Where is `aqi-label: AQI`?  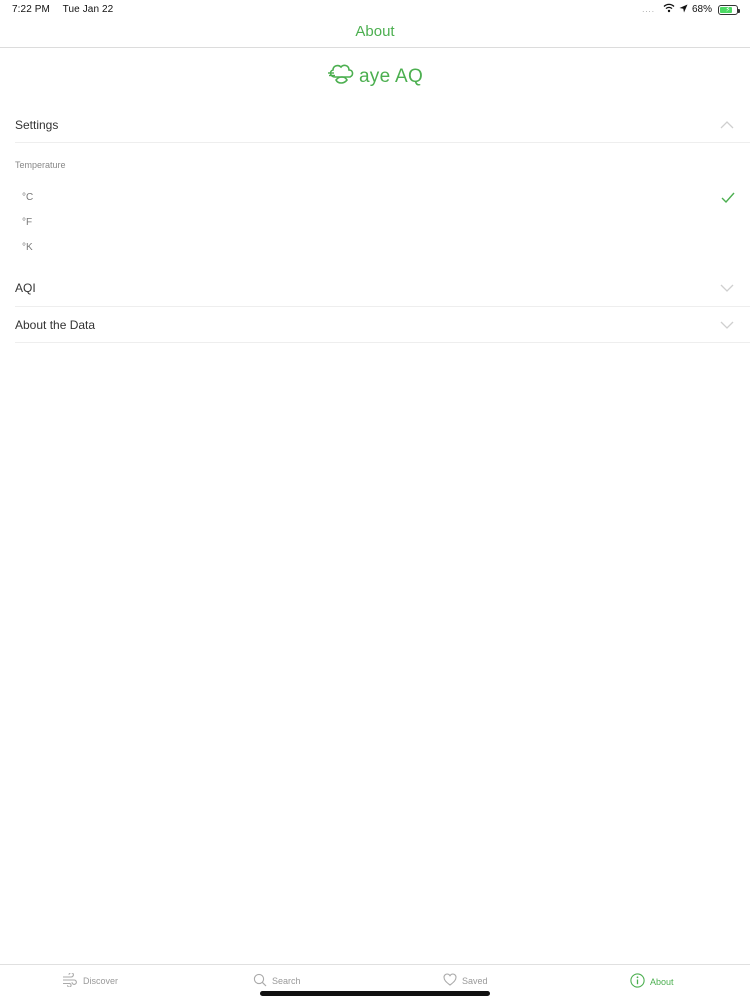
aqi-label: AQI is located at coordinates (25, 288).